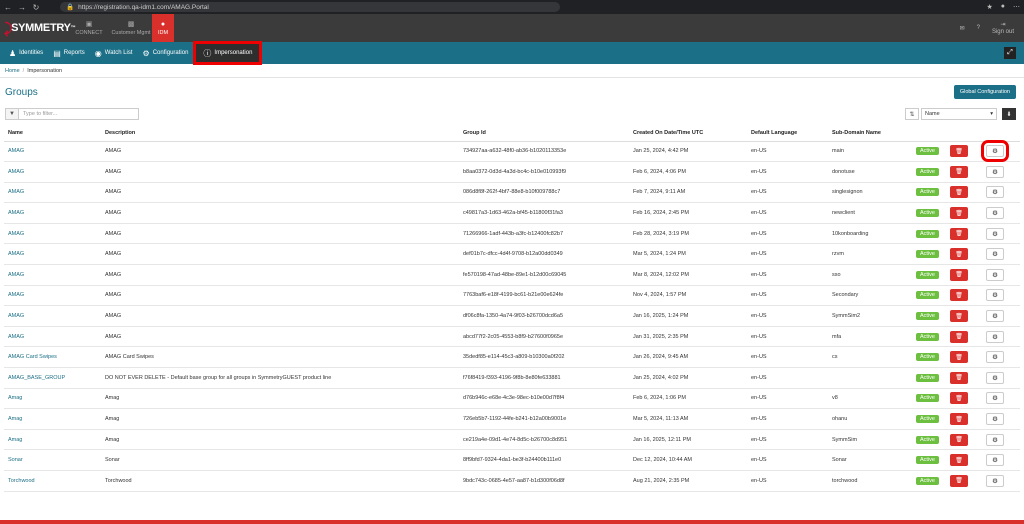 This screenshot has height=524, width=1024. I want to click on profile-icon: ●, so click(1003, 7).